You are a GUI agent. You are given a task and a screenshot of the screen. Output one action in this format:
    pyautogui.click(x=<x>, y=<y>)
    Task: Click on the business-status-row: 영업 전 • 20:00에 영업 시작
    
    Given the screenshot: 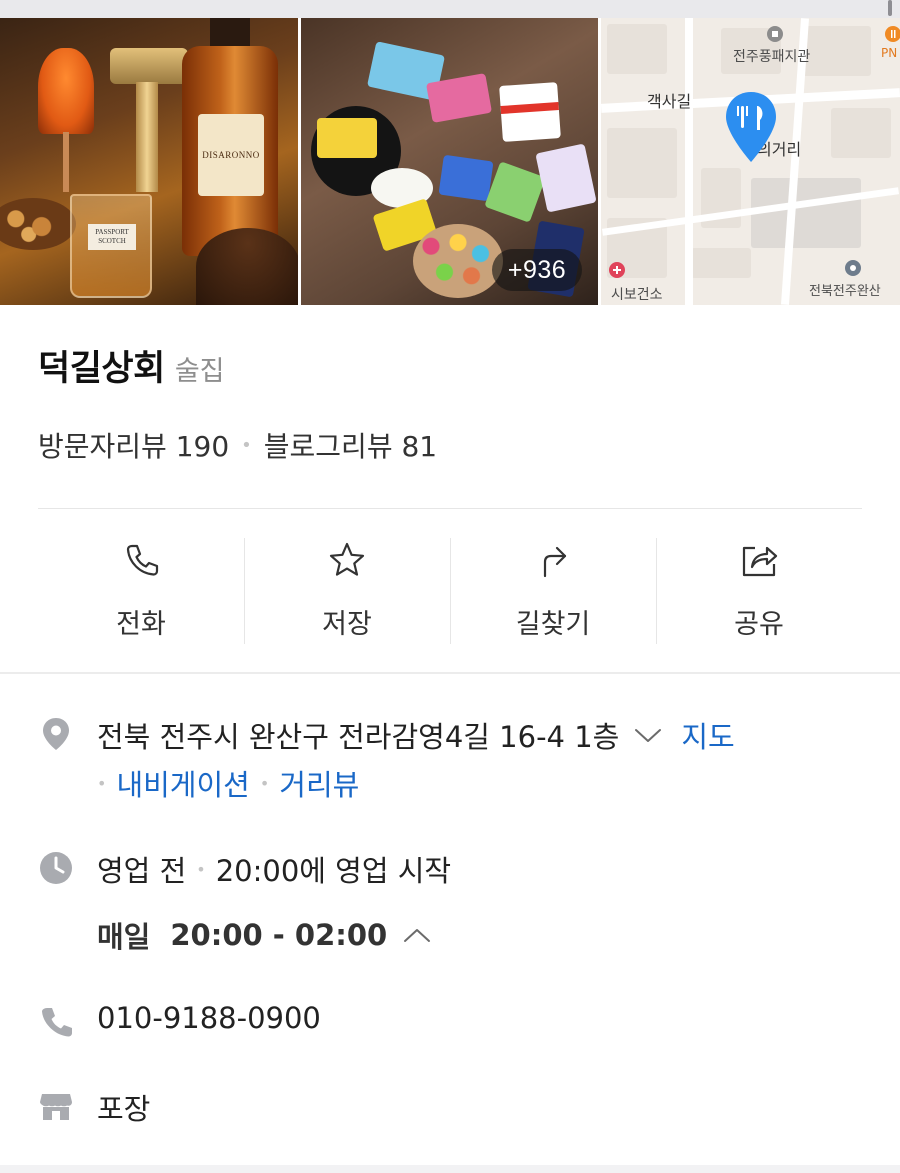 What is the action you would take?
    pyautogui.click(x=274, y=869)
    